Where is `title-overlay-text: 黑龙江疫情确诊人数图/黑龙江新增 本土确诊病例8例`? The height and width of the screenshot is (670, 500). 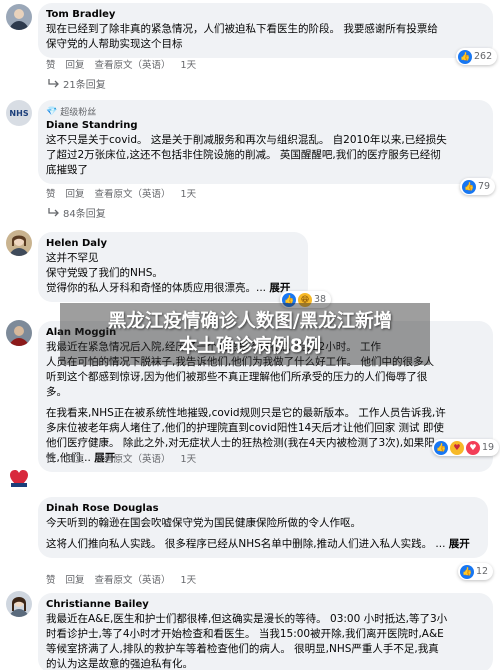 title-overlay-text: 黑龙江疫情确诊人数图/黑龙江新增 本土确诊病例8例 is located at coordinates (250, 334).